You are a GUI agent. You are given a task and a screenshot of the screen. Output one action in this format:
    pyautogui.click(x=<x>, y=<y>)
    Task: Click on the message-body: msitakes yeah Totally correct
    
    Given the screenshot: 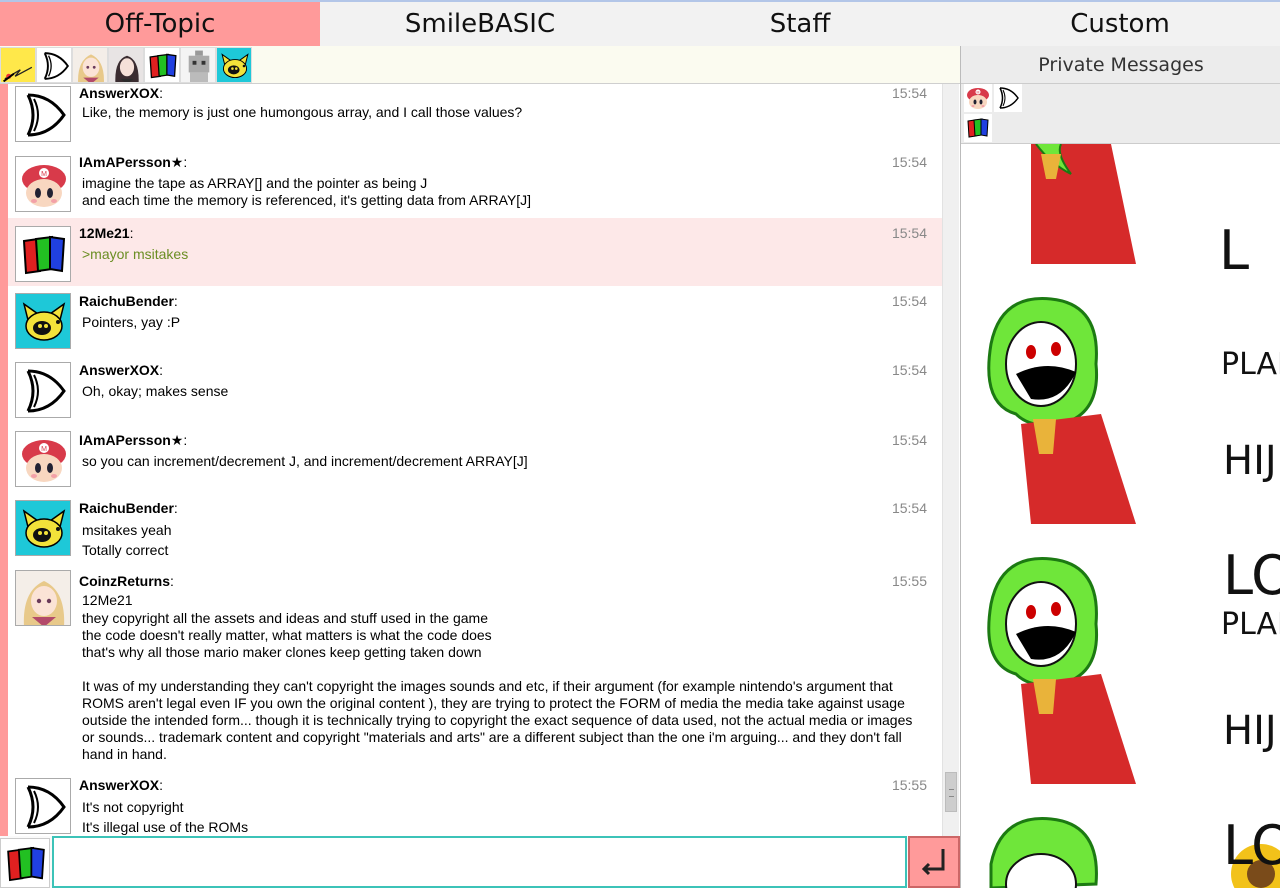 What is the action you would take?
    pyautogui.click(x=127, y=540)
    